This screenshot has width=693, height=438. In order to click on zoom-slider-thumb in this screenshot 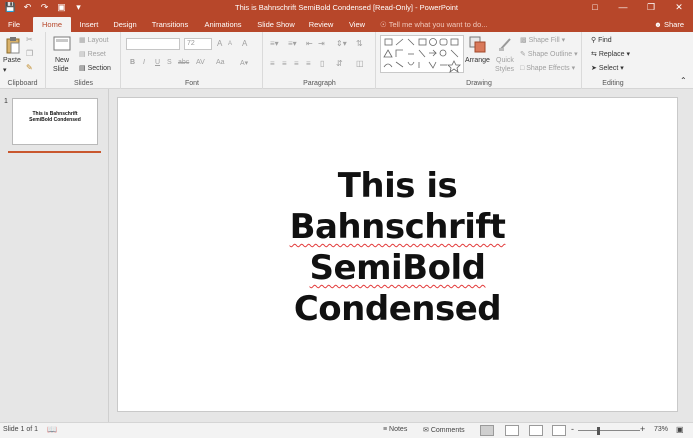, I will do `click(598, 431)`.